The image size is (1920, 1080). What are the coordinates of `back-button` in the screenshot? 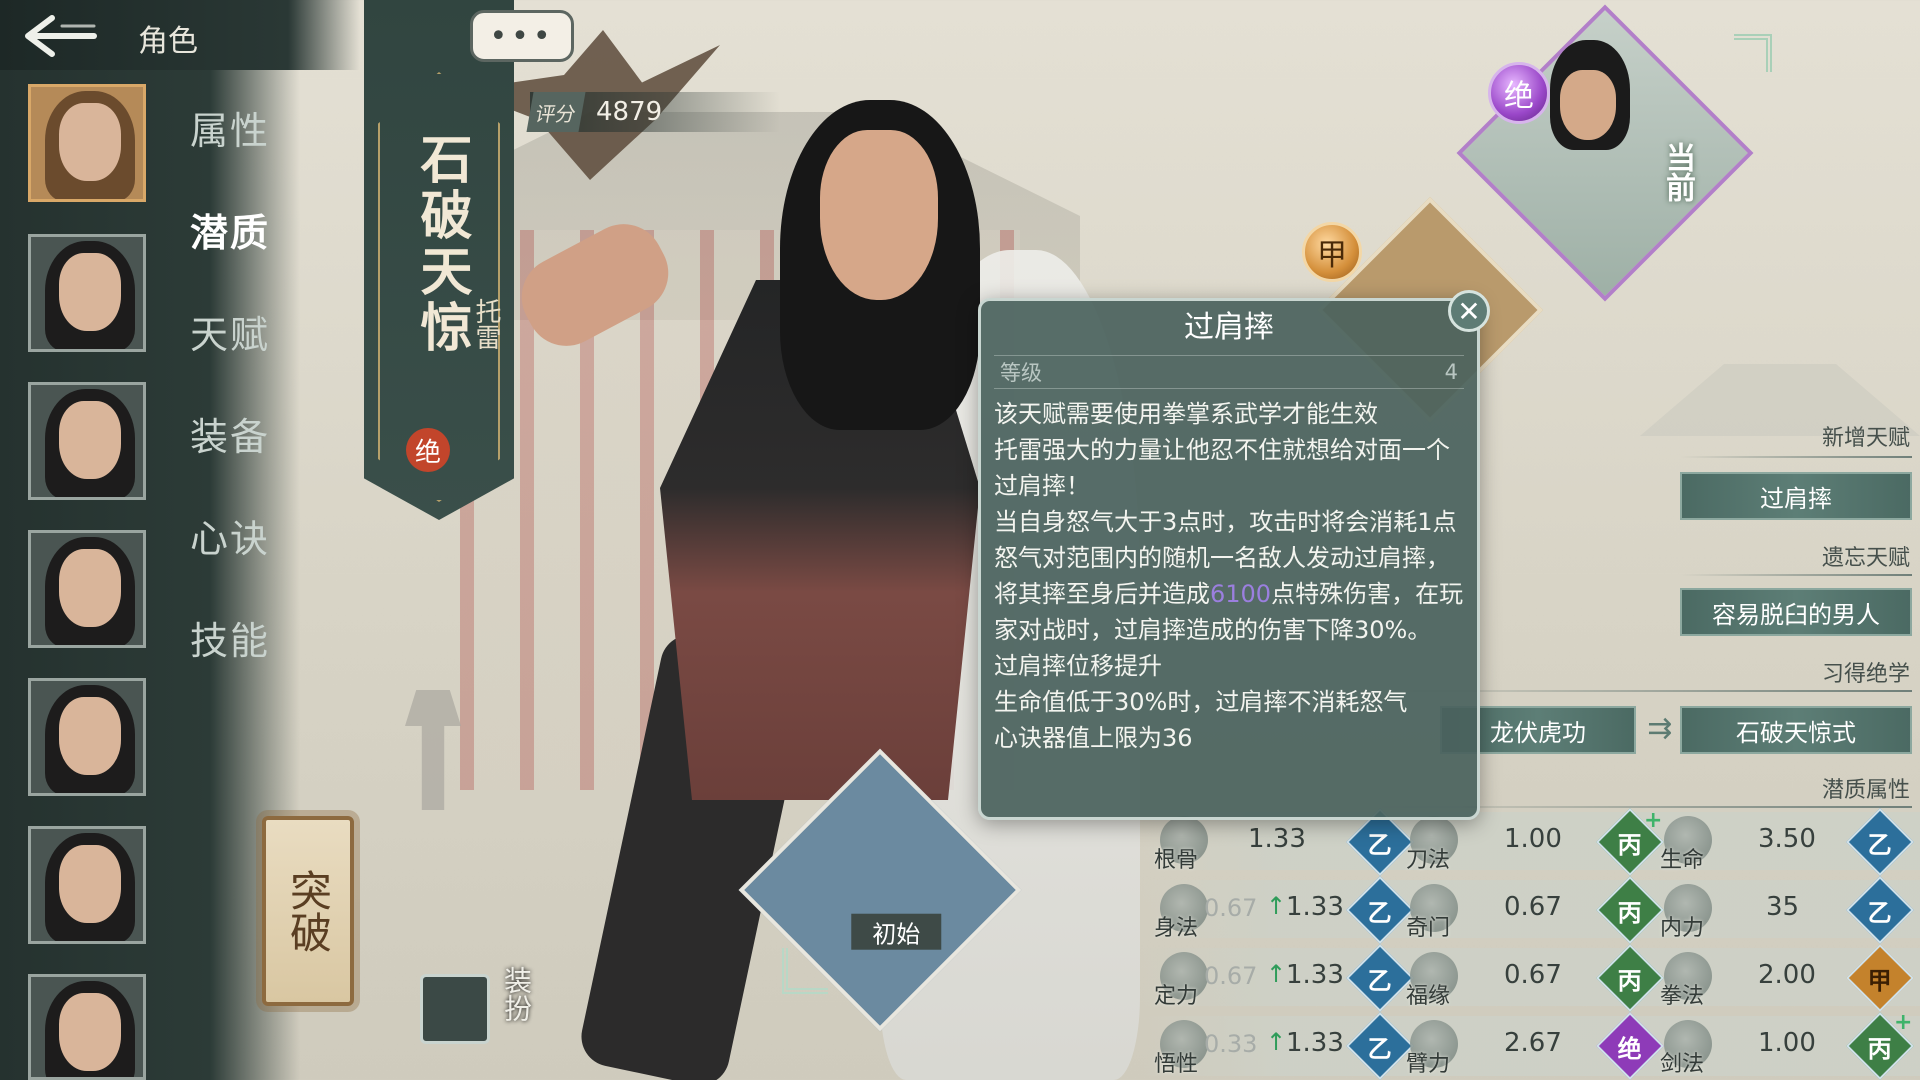 It's located at (60, 36).